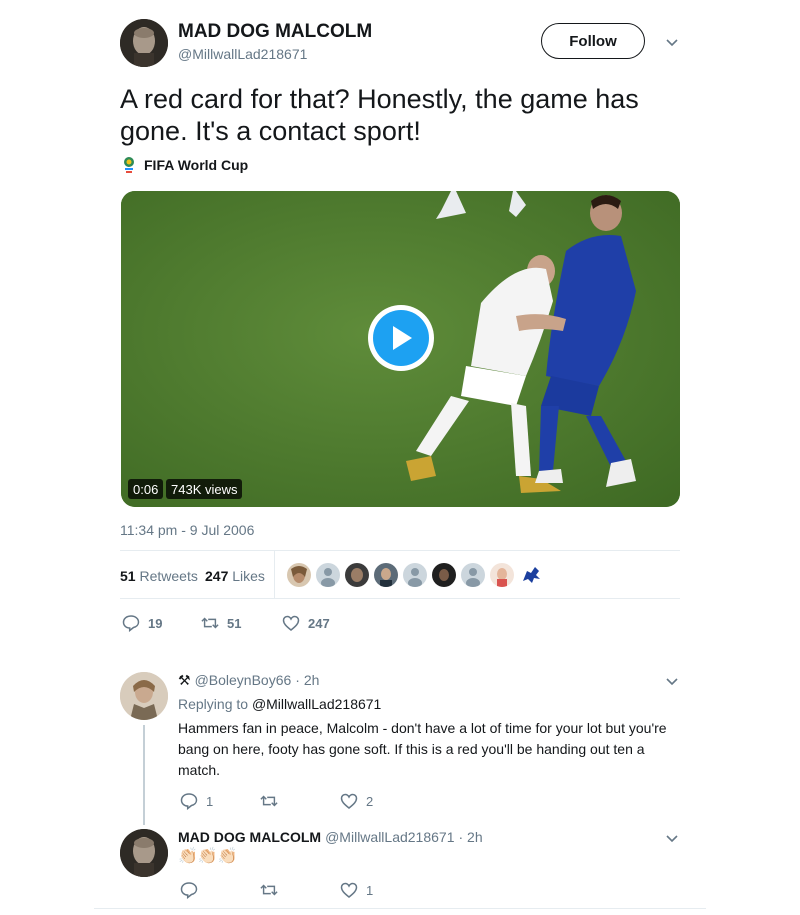 The height and width of the screenshot is (915, 800). Describe the element at coordinates (208, 856) in the screenshot. I see `clapping-emoji-text: 👏🏻👏🏻👏🏻` at that location.